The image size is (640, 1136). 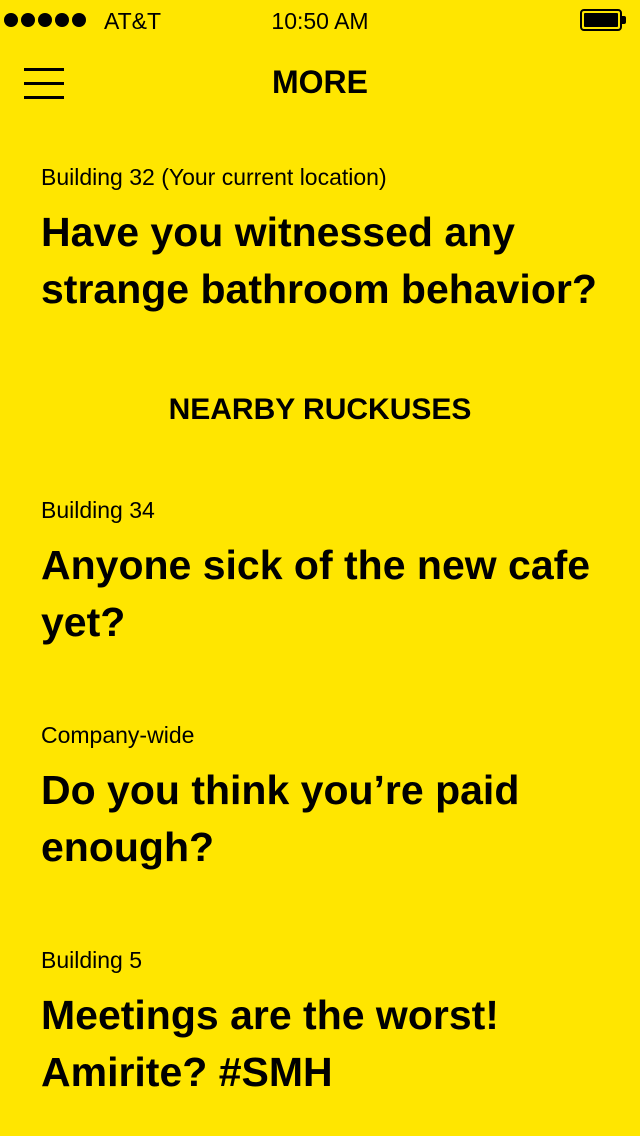 What do you see at coordinates (214, 177) in the screenshot?
I see `post-location: Building 32 (Your current location)` at bounding box center [214, 177].